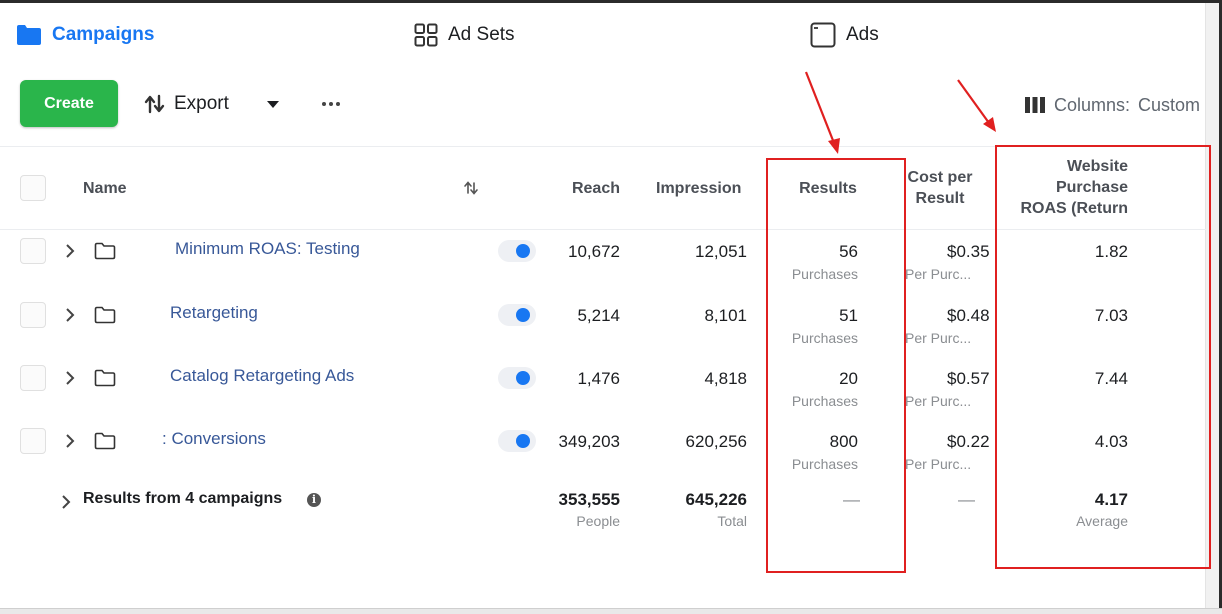  I want to click on header-cost-per-result-line1: Cost per, so click(940, 177).